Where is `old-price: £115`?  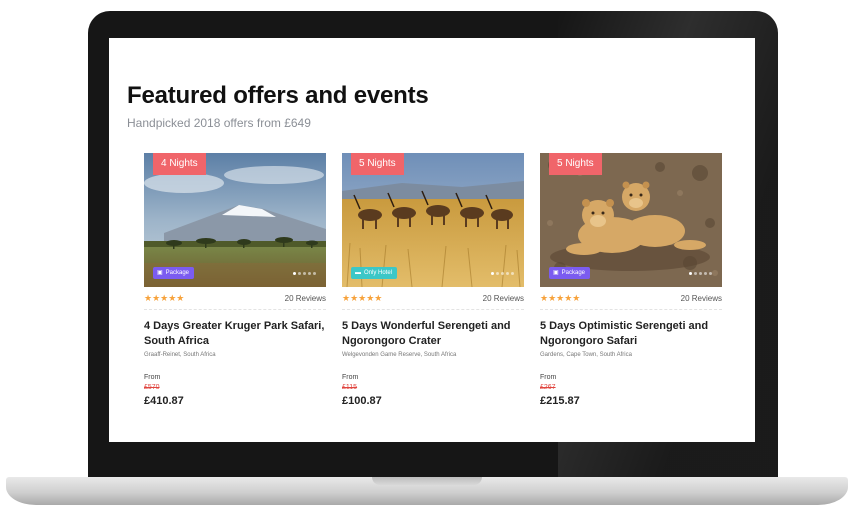 old-price: £115 is located at coordinates (350, 387).